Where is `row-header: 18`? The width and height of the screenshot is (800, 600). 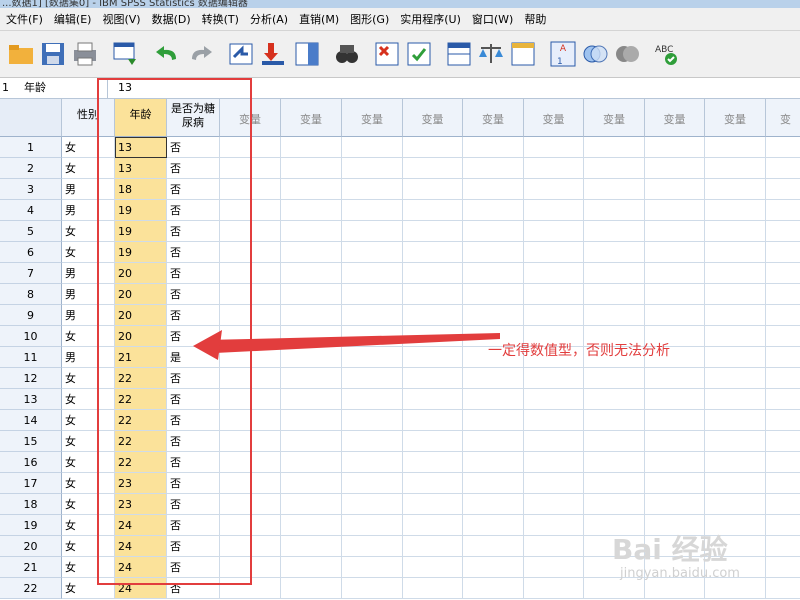
row-header: 18 is located at coordinates (31, 504).